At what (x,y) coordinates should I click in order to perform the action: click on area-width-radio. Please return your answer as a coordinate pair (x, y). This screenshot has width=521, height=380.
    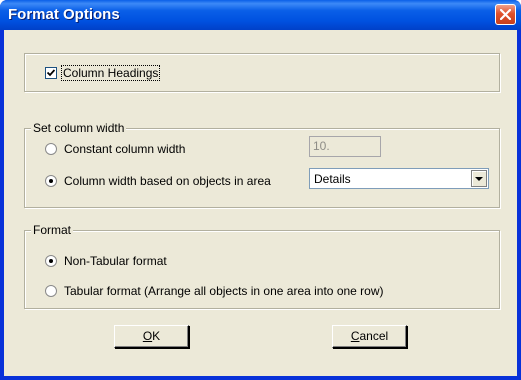
    Looking at the image, I should click on (51, 181).